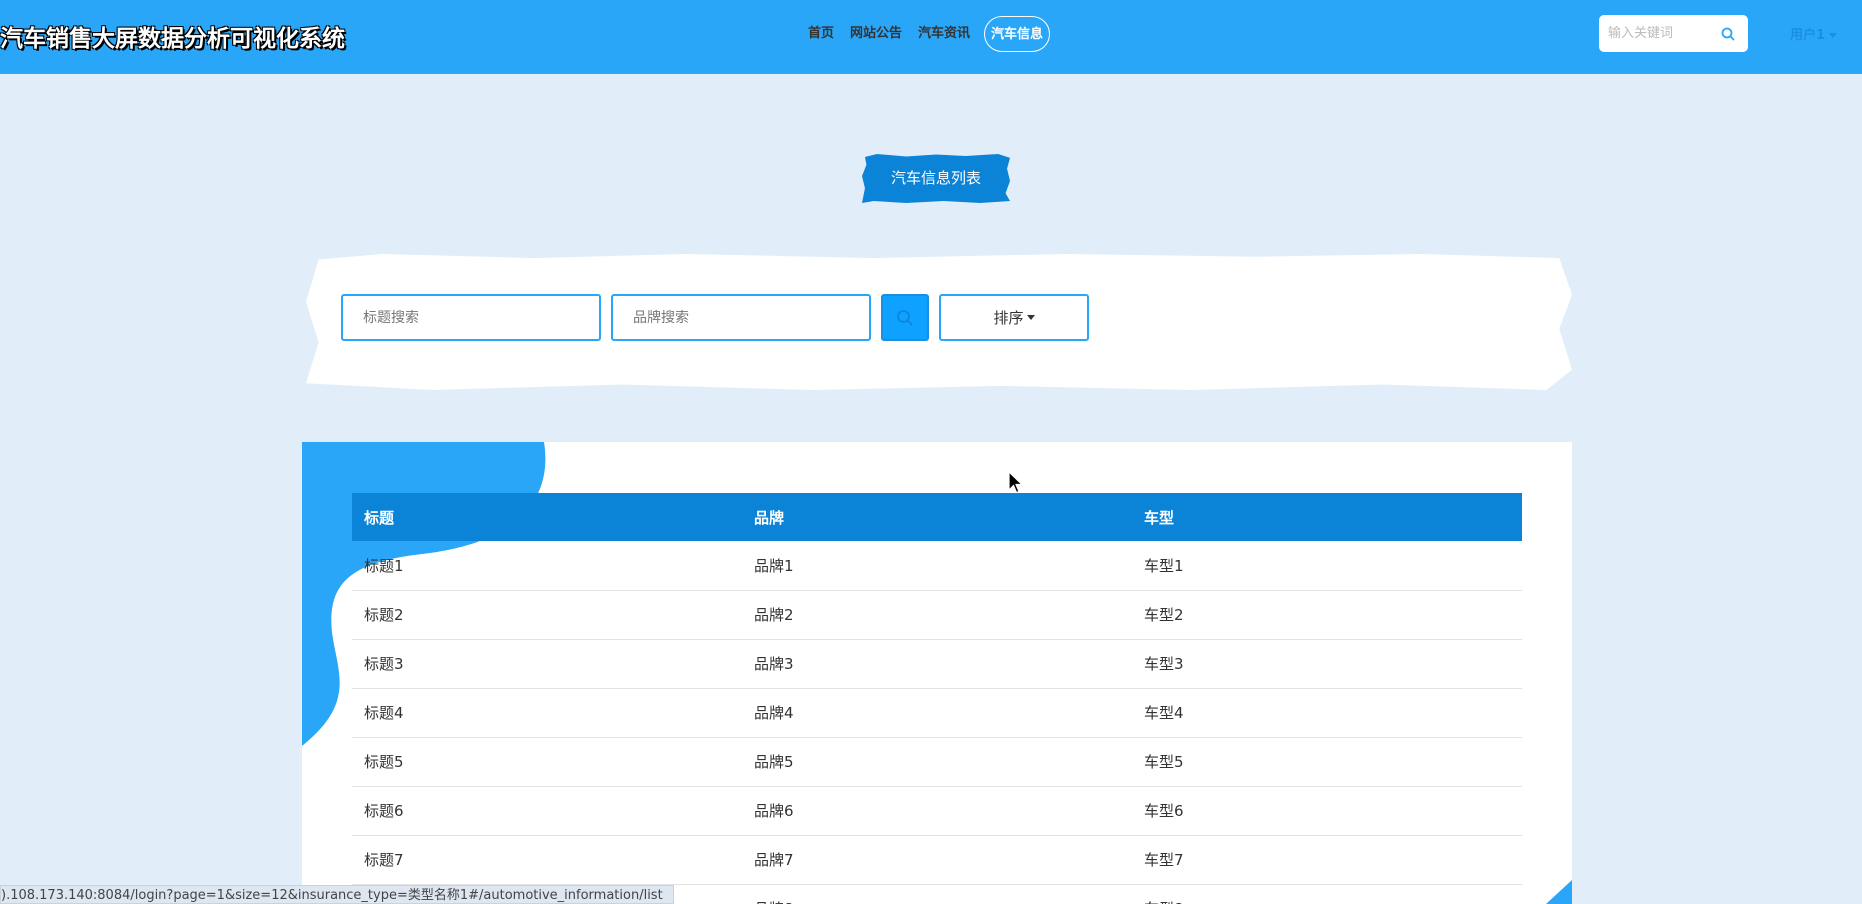  I want to click on nav-car-news: 汽车资讯, so click(944, 34).